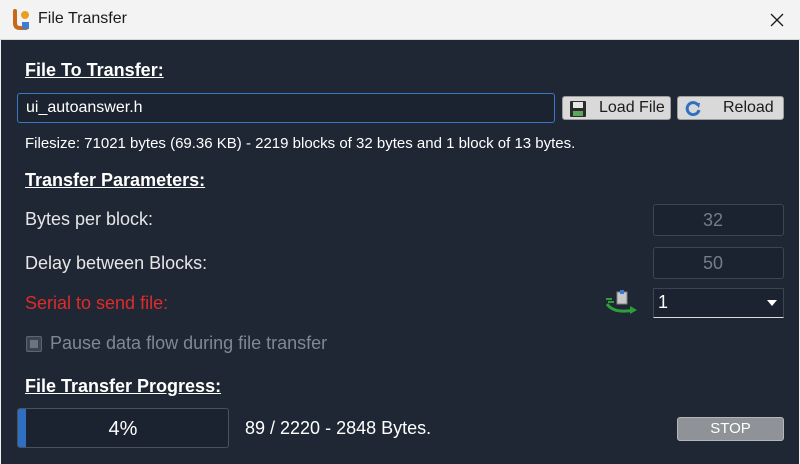 The width and height of the screenshot is (800, 464). Describe the element at coordinates (718, 220) in the screenshot. I see `bytes-per-block-field: 32` at that location.